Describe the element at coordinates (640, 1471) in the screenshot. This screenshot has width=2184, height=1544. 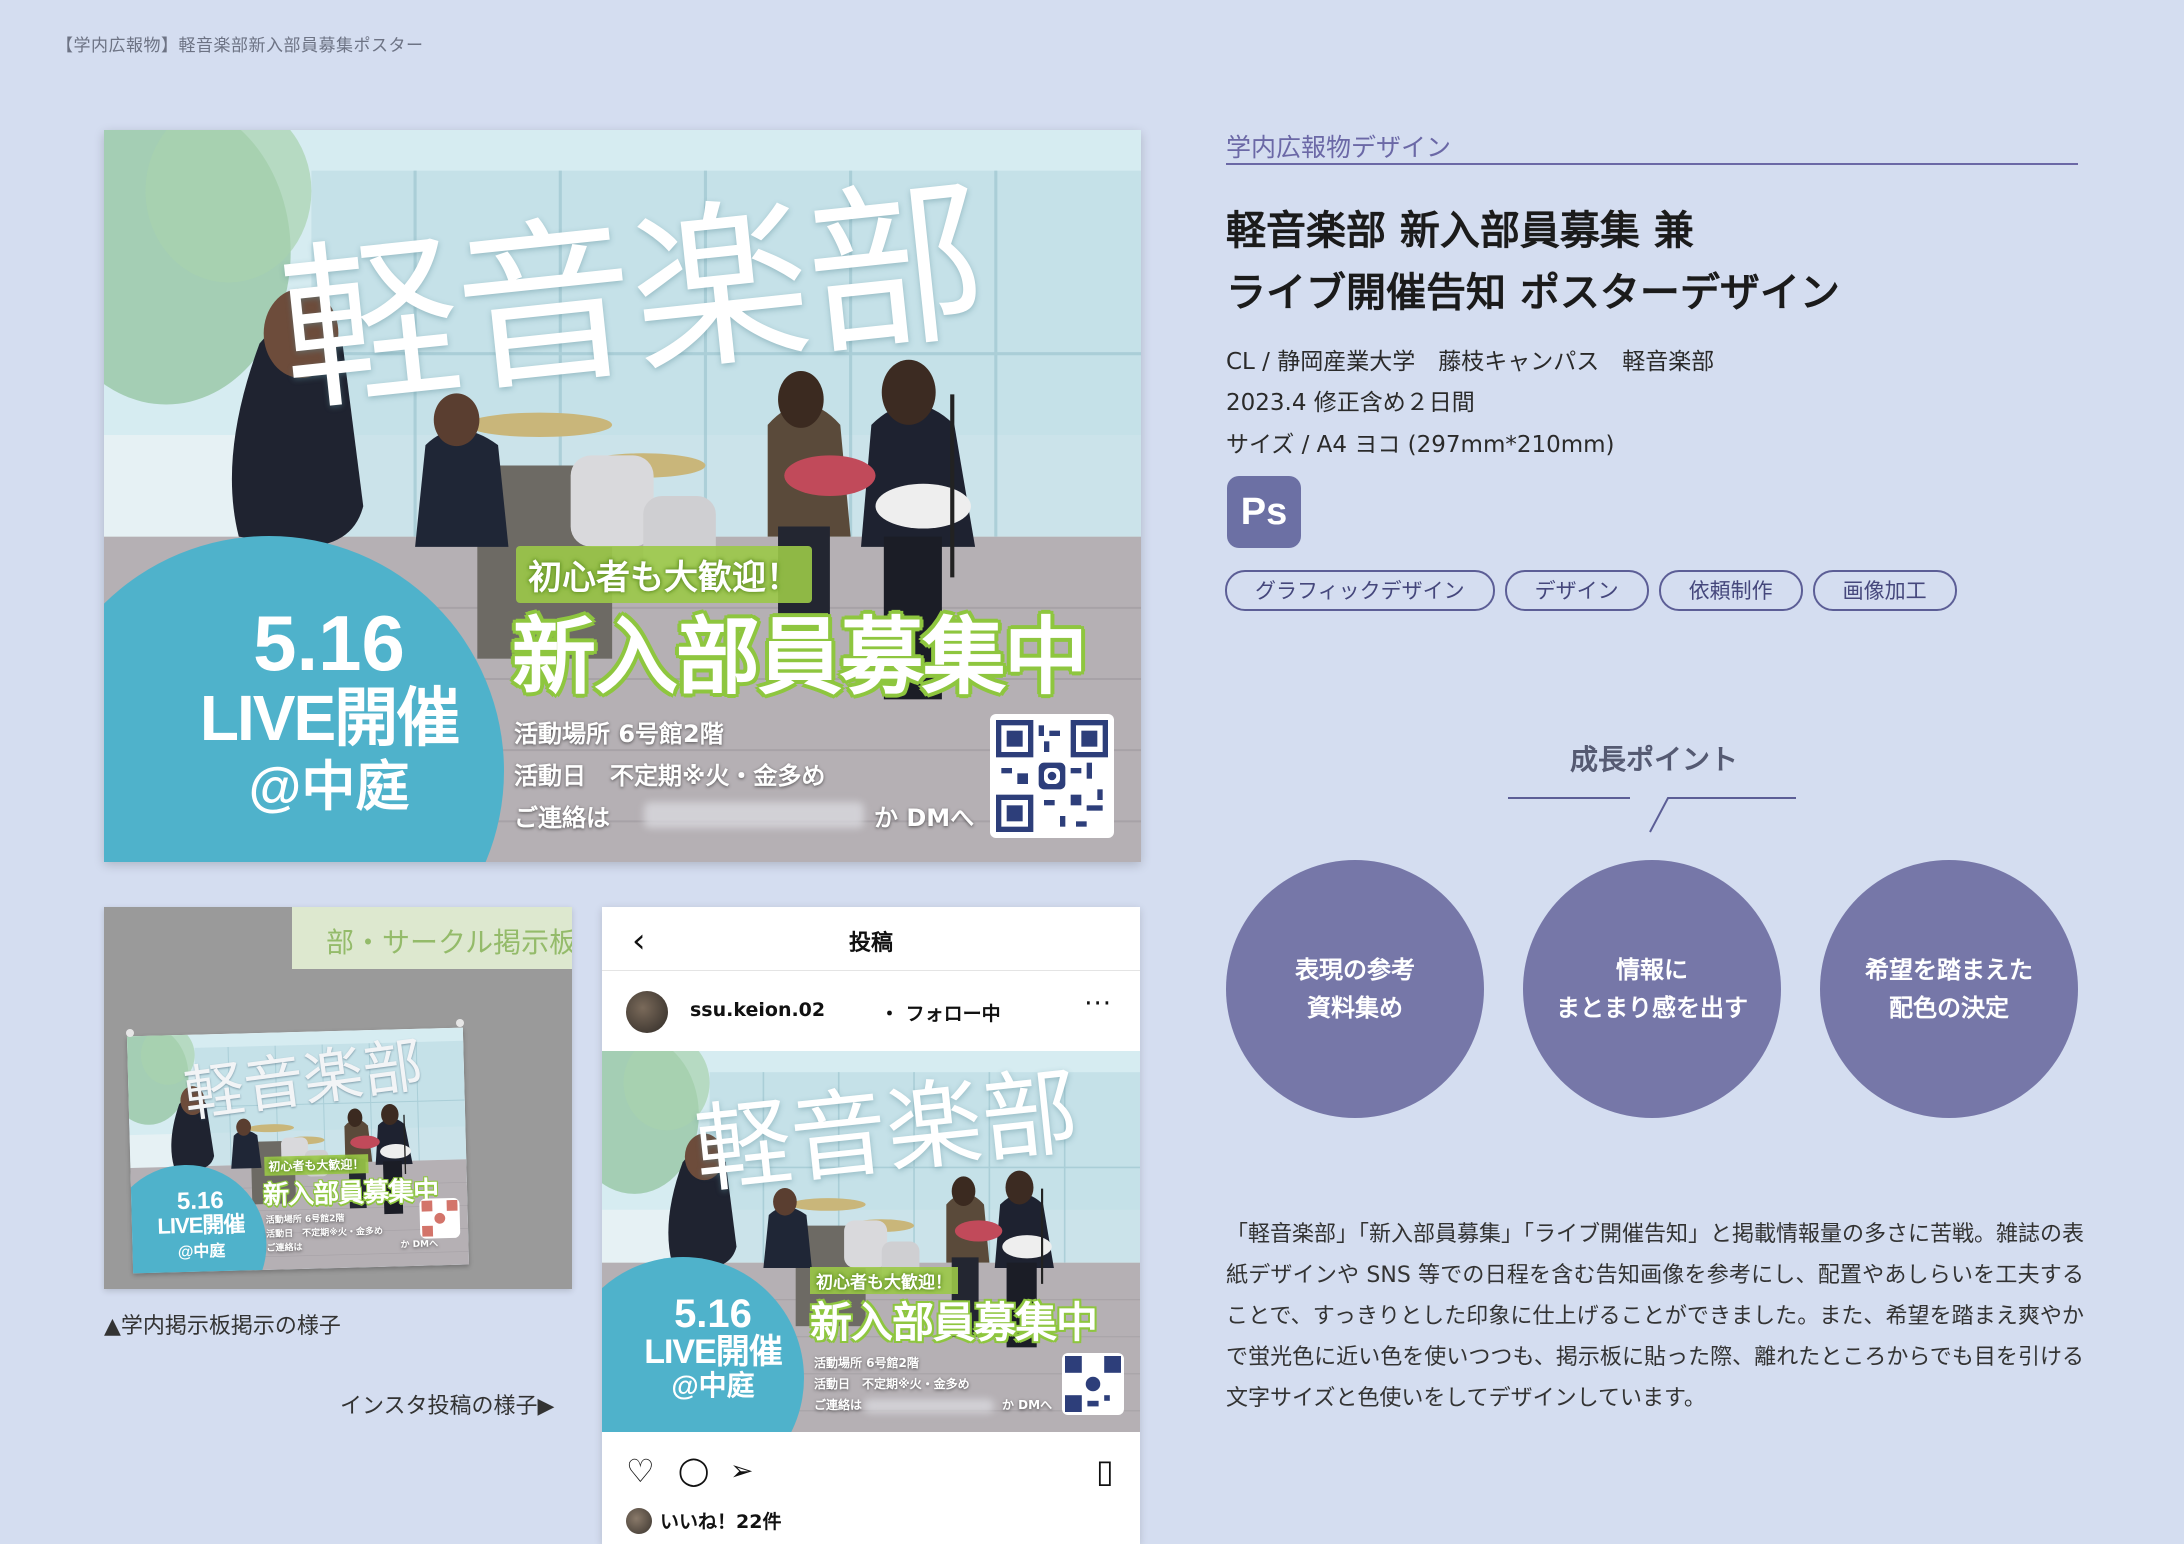
I see `like-heart-icon: ♡` at that location.